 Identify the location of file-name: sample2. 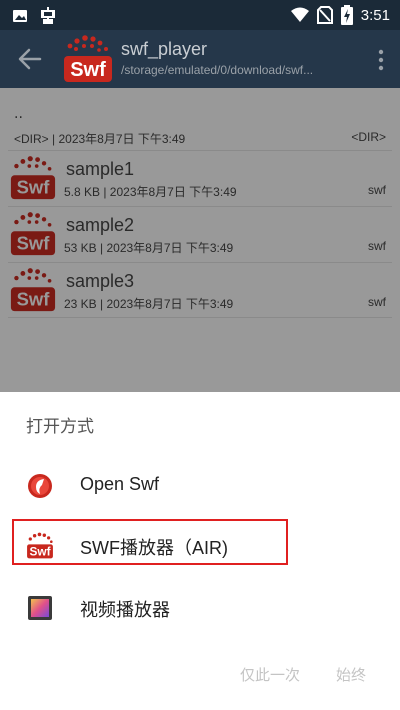
(100, 225).